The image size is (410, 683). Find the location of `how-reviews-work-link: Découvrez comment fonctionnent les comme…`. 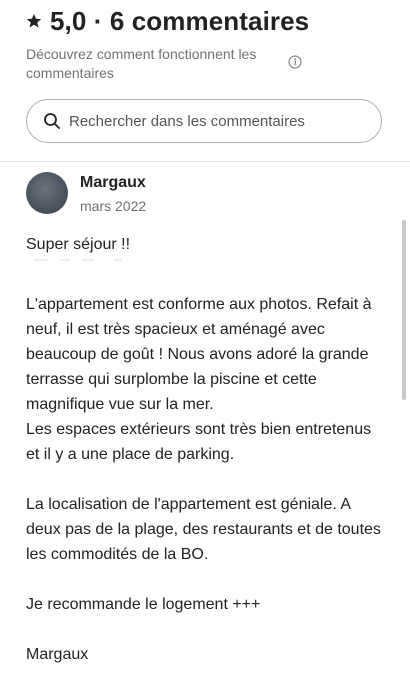

how-reviews-work-link: Découvrez comment fonctionnent les comme… is located at coordinates (160, 64).